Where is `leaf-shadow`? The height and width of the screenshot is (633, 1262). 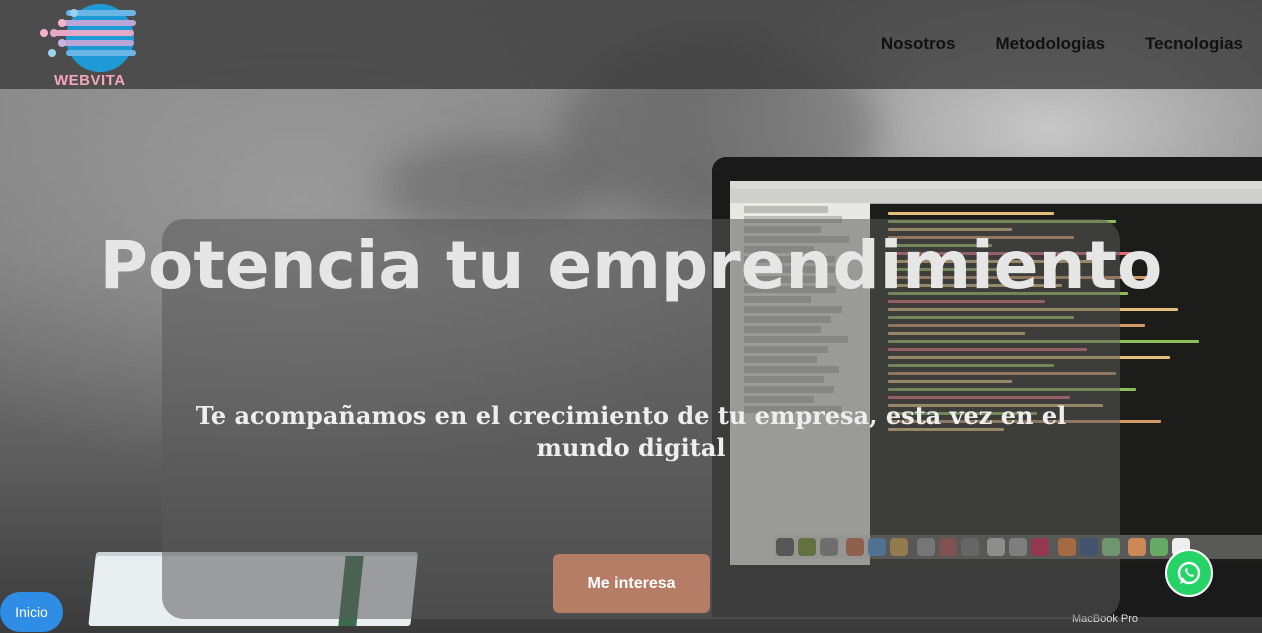
leaf-shadow is located at coordinates (490, 185).